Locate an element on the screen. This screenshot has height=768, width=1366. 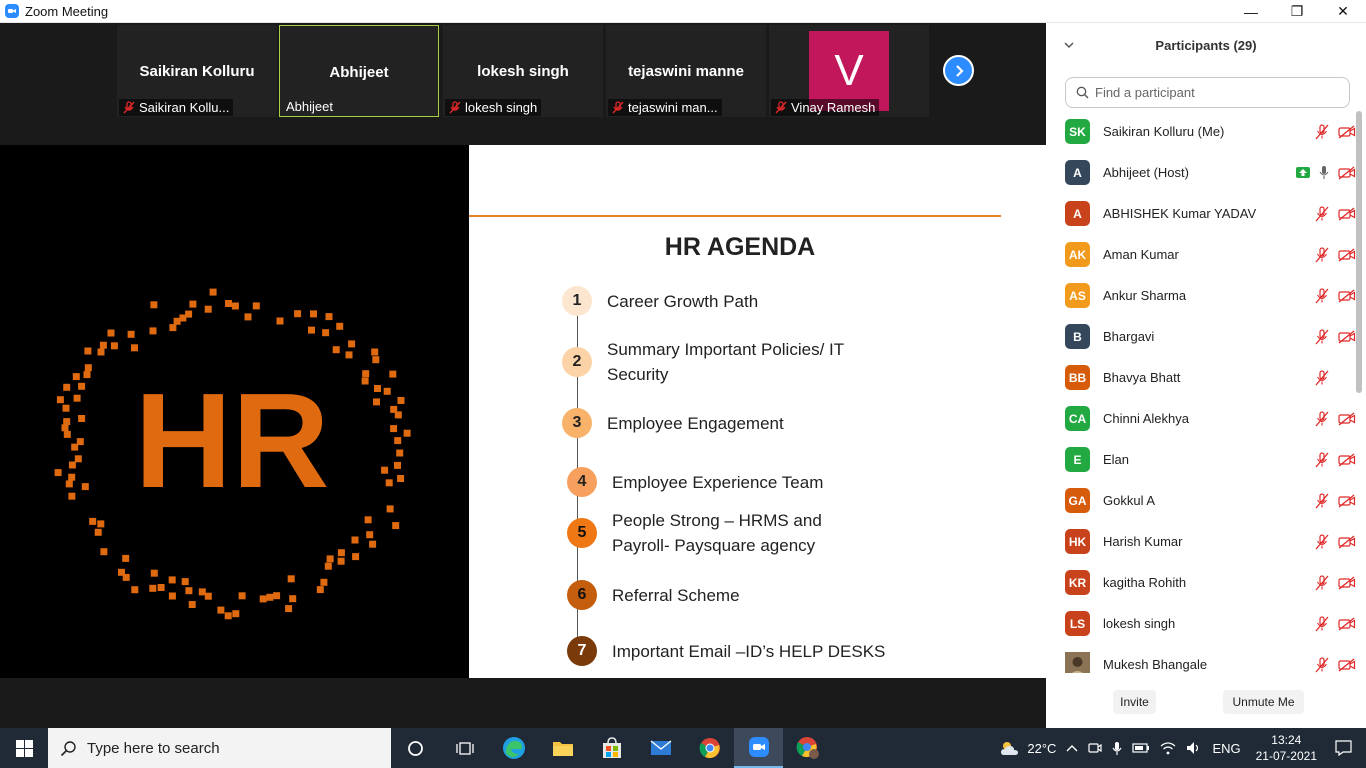
participant-row: A Abhijeet (Host) is located at coordinates (1201, 172).